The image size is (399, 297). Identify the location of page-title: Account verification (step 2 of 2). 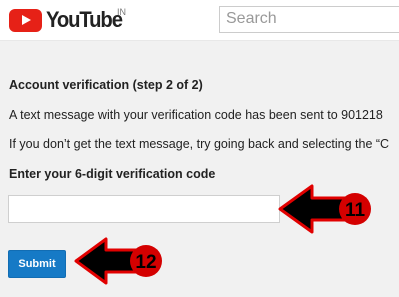
(106, 85).